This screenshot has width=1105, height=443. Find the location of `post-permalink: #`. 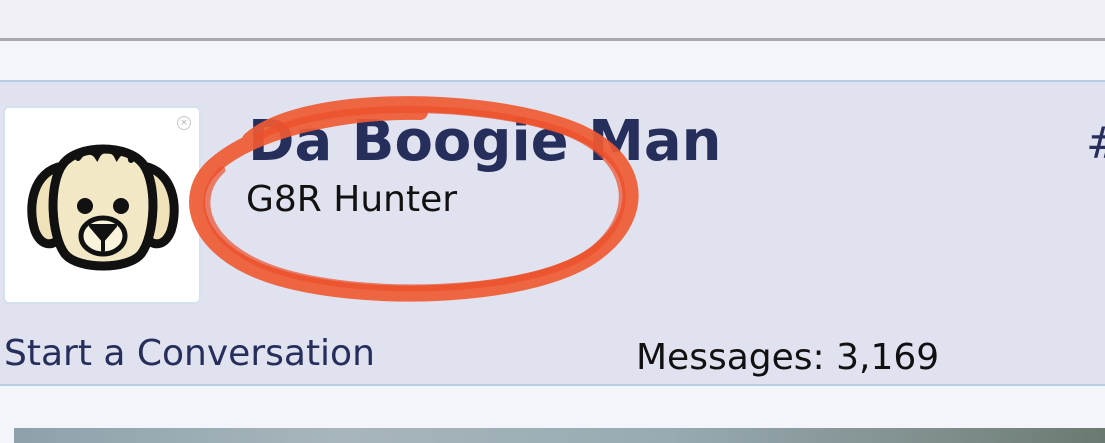

post-permalink: # is located at coordinates (1095, 144).